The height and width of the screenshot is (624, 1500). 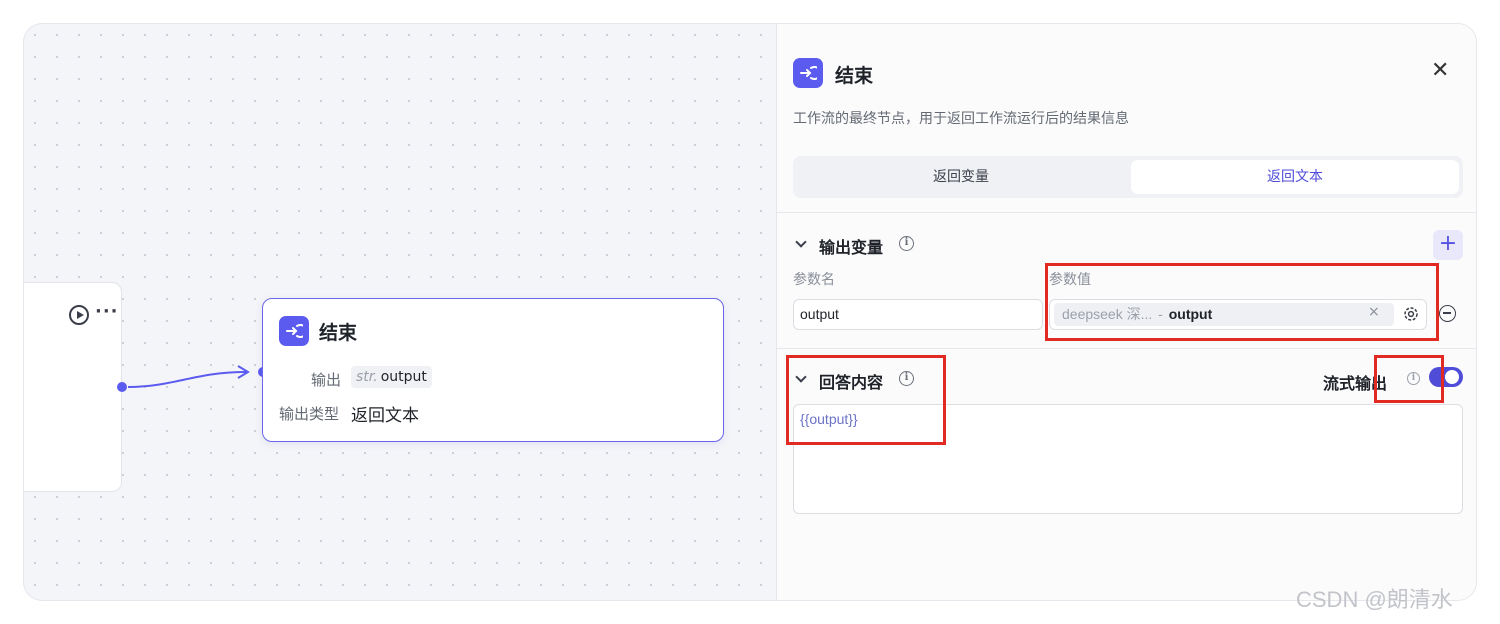 I want to click on panel-title: 结束, so click(x=854, y=76).